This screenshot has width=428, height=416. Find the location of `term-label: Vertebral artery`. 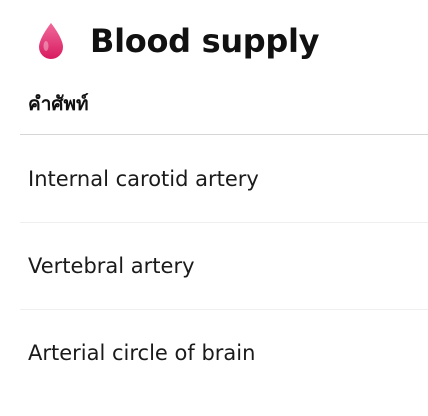

term-label: Vertebral artery is located at coordinates (111, 265).